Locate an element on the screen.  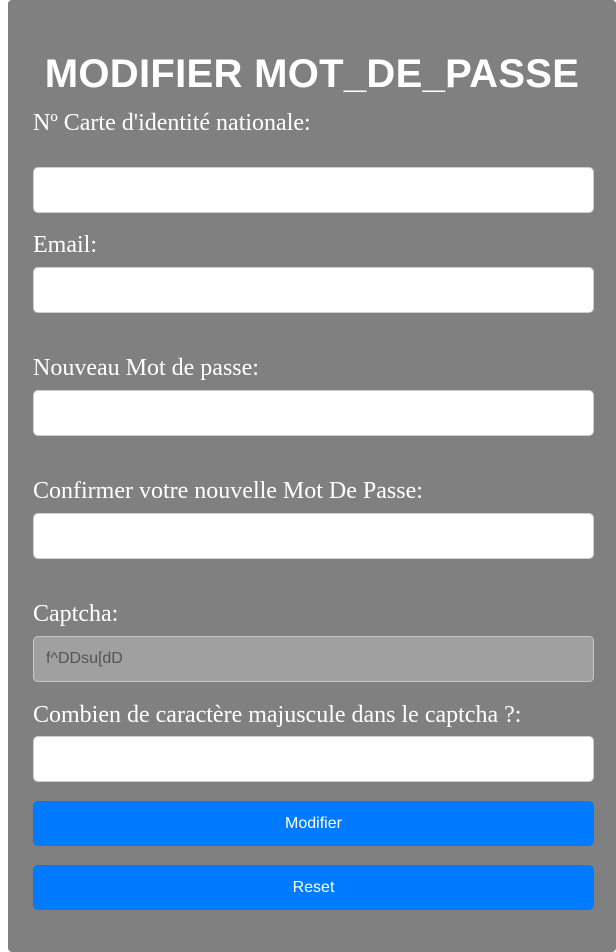
new-password-input is located at coordinates (313, 413).